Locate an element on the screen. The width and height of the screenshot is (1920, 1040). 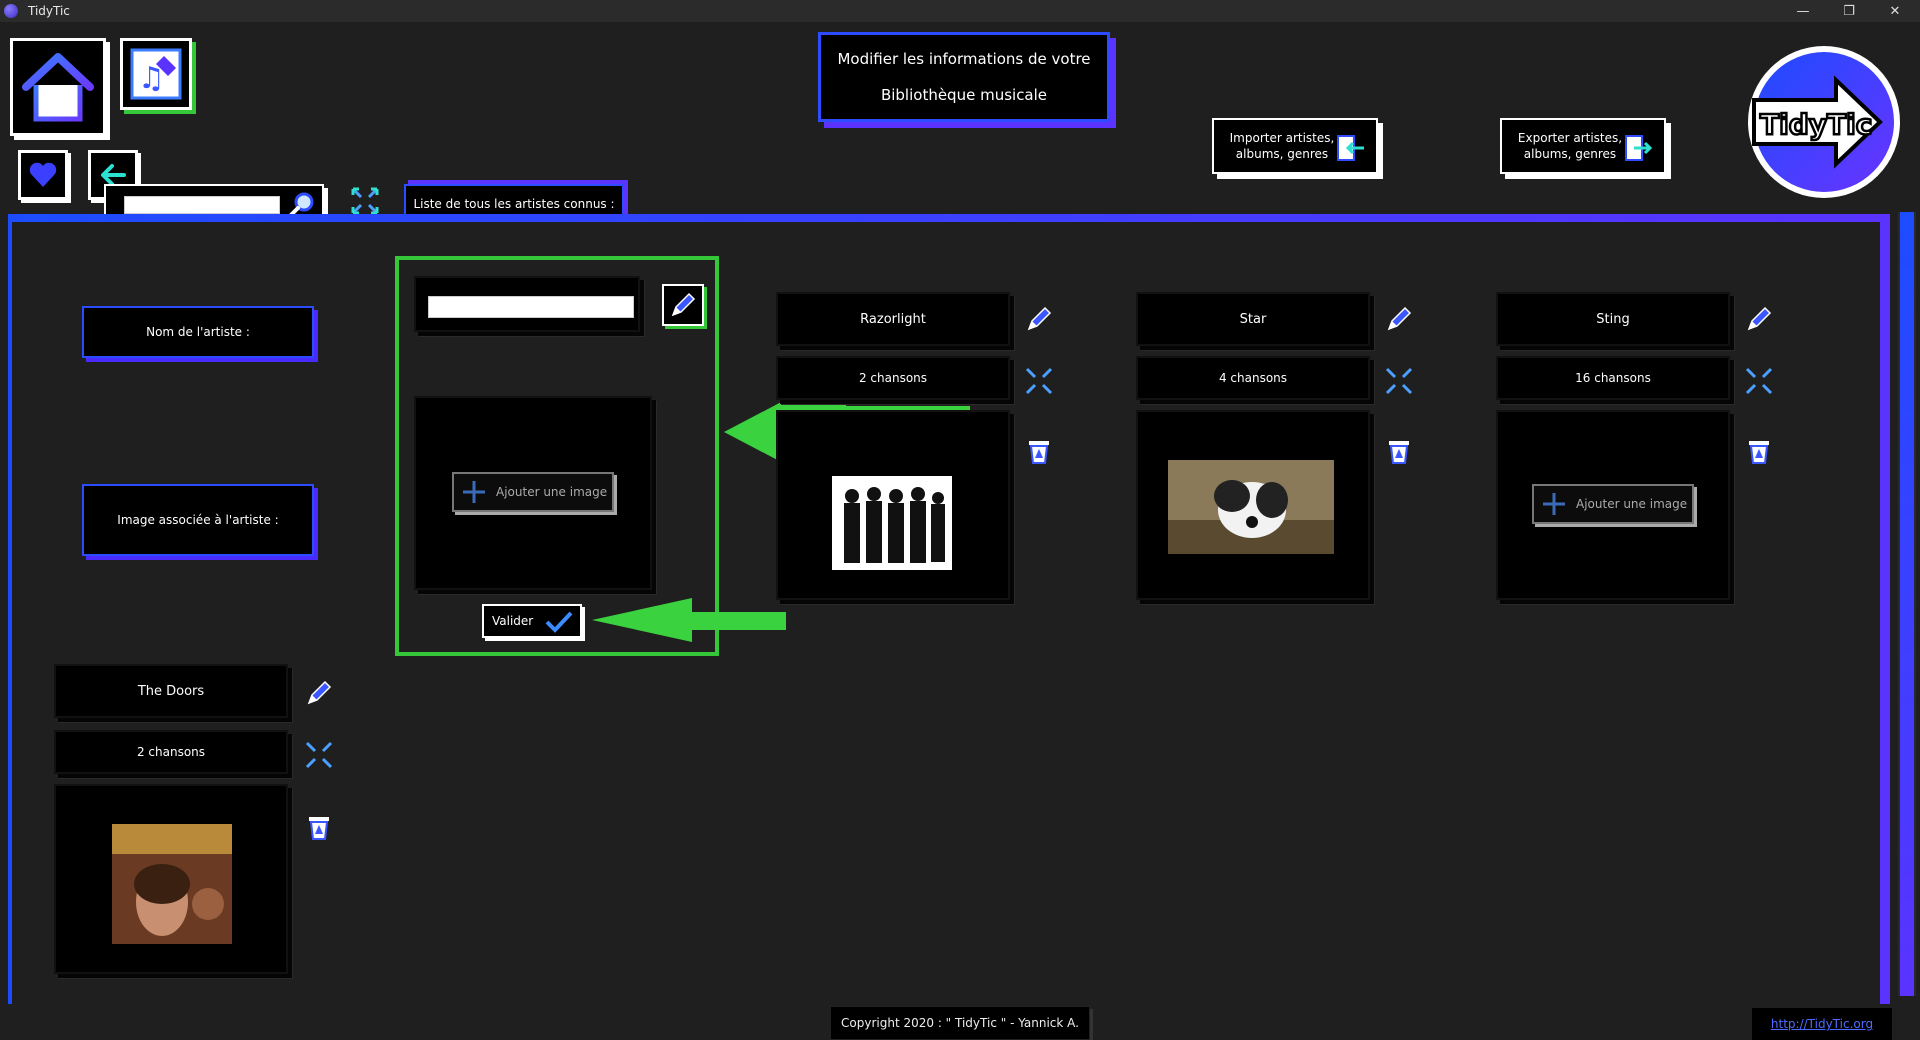
page-title-line1: Modifier les informations de votre is located at coordinates (964, 59).